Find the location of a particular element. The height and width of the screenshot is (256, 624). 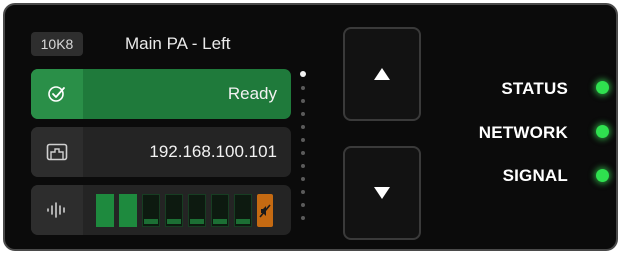

page-indicator is located at coordinates (303, 150).